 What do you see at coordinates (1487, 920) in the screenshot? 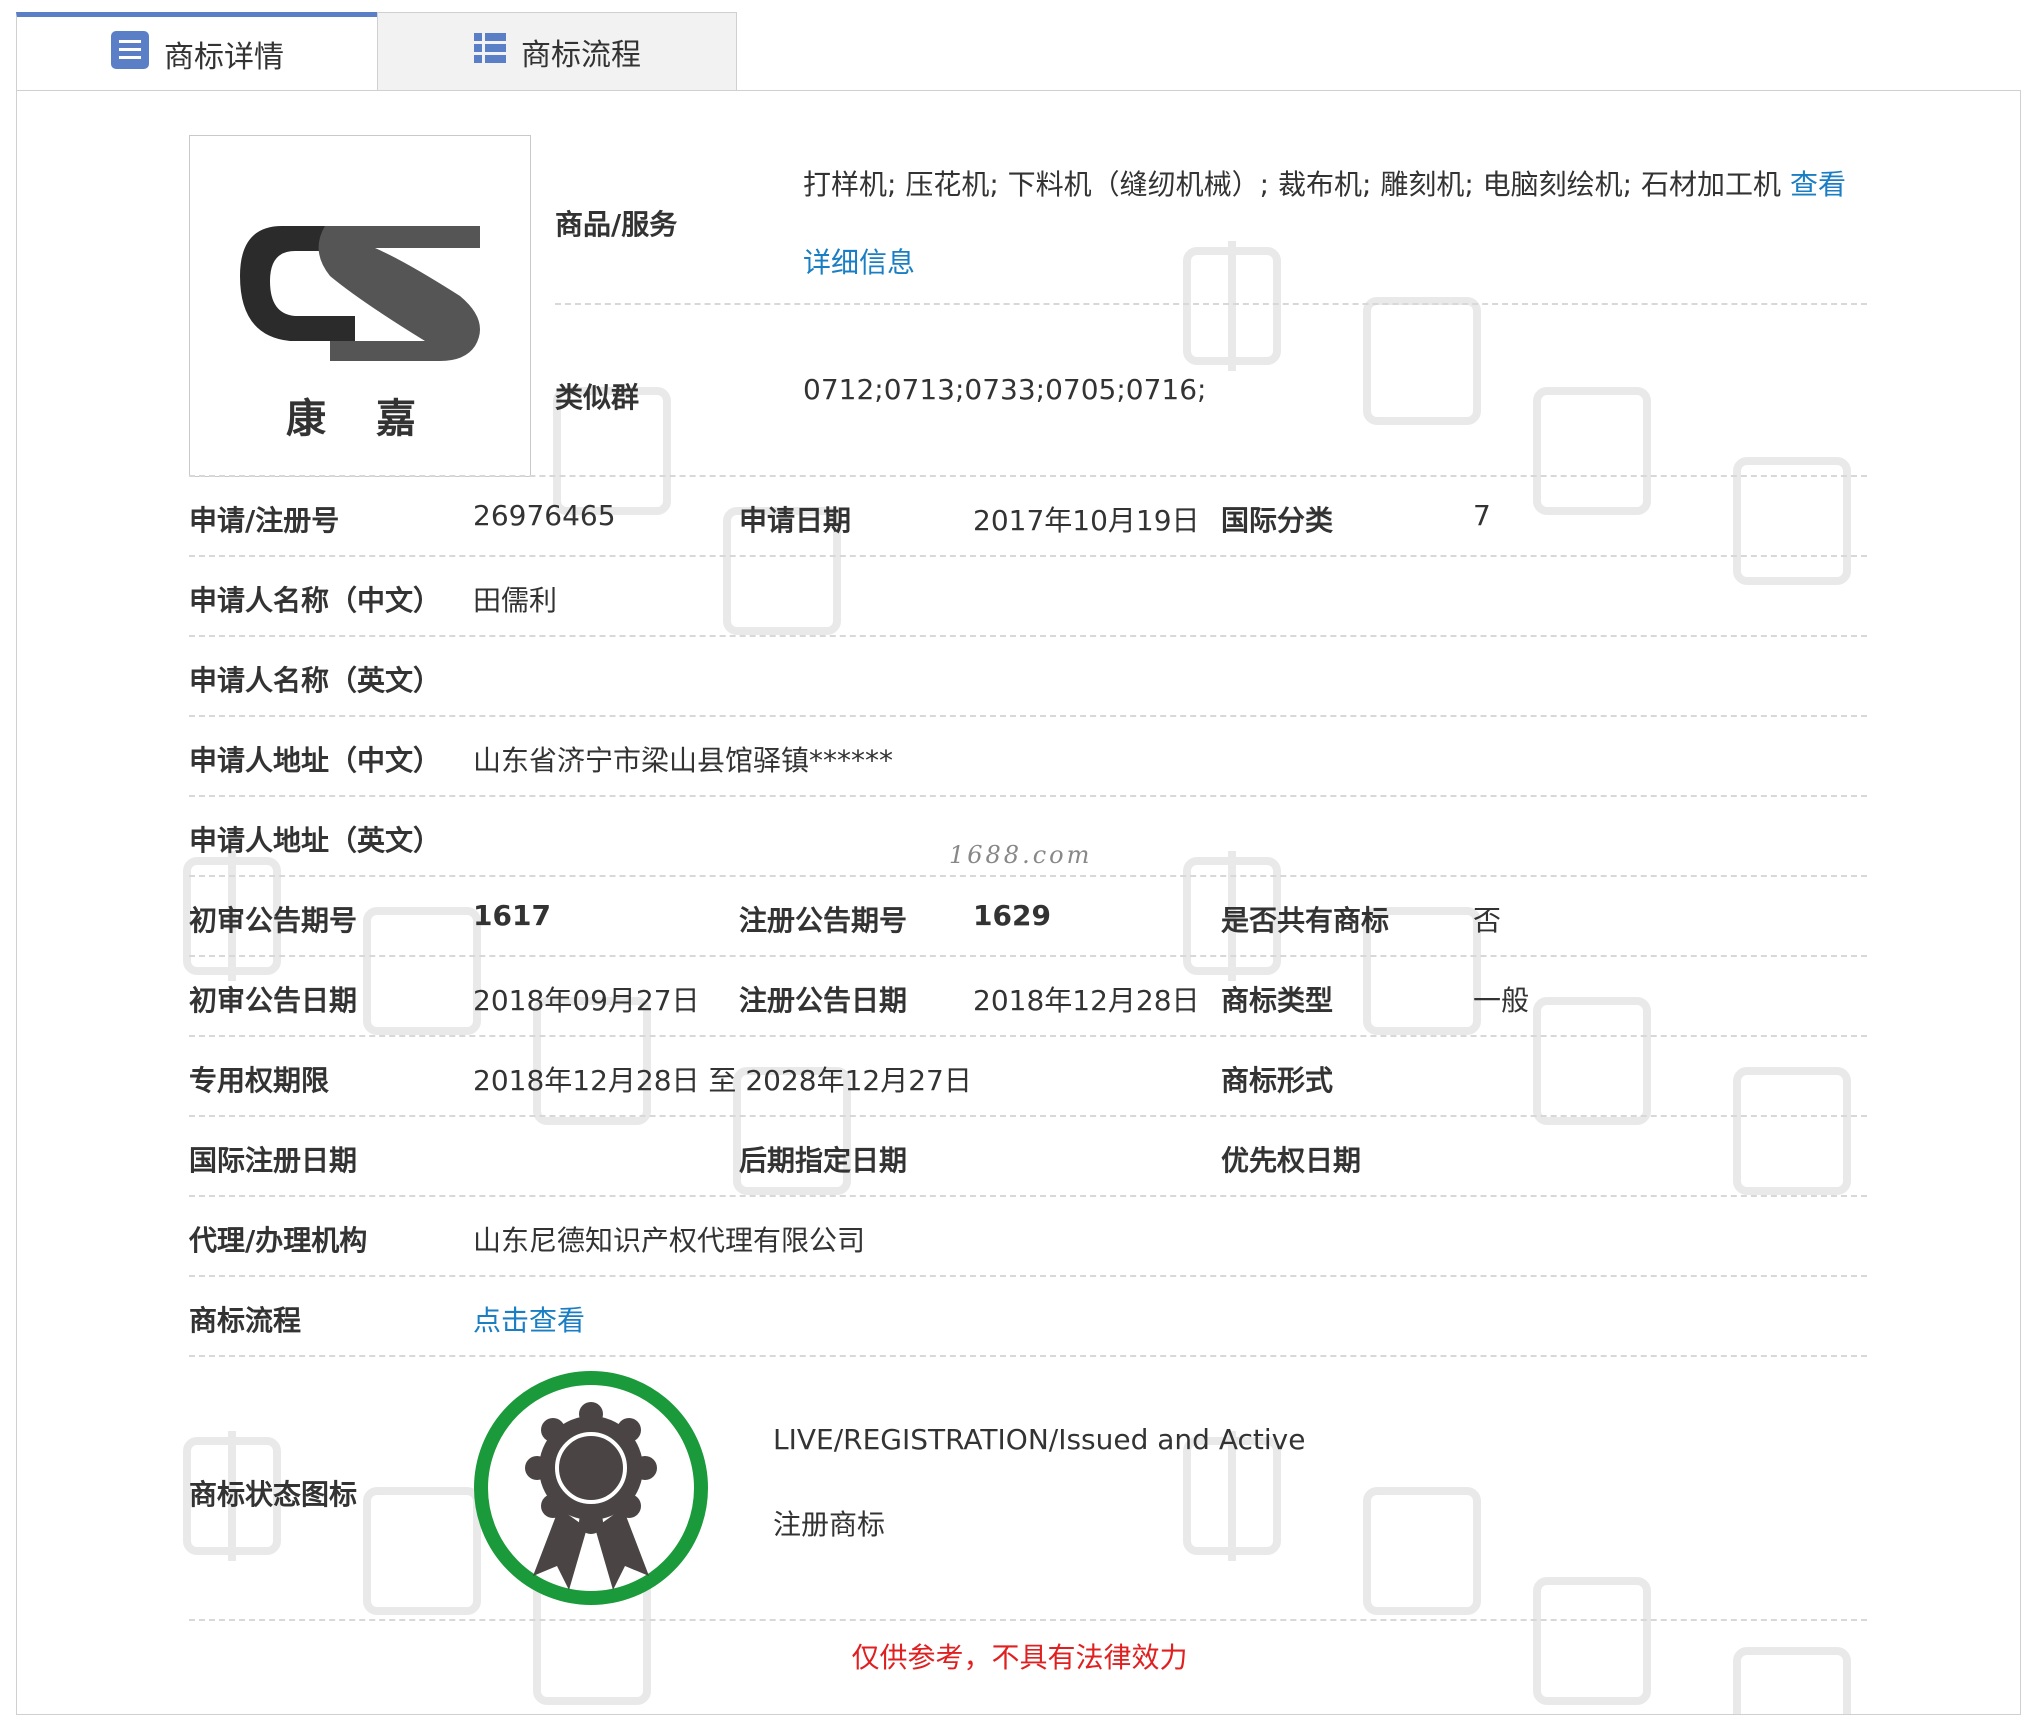
I see `shared-value: 否` at bounding box center [1487, 920].